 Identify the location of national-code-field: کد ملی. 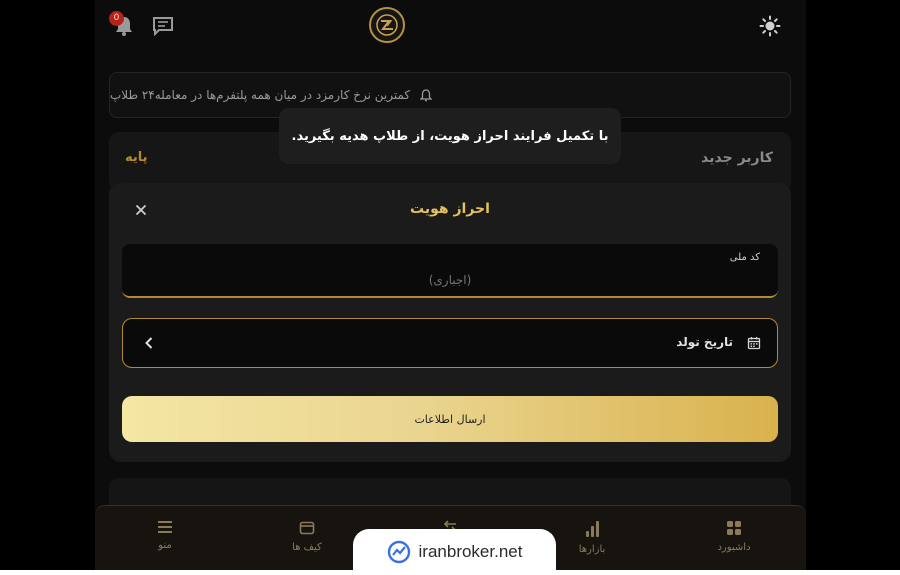
(450, 271).